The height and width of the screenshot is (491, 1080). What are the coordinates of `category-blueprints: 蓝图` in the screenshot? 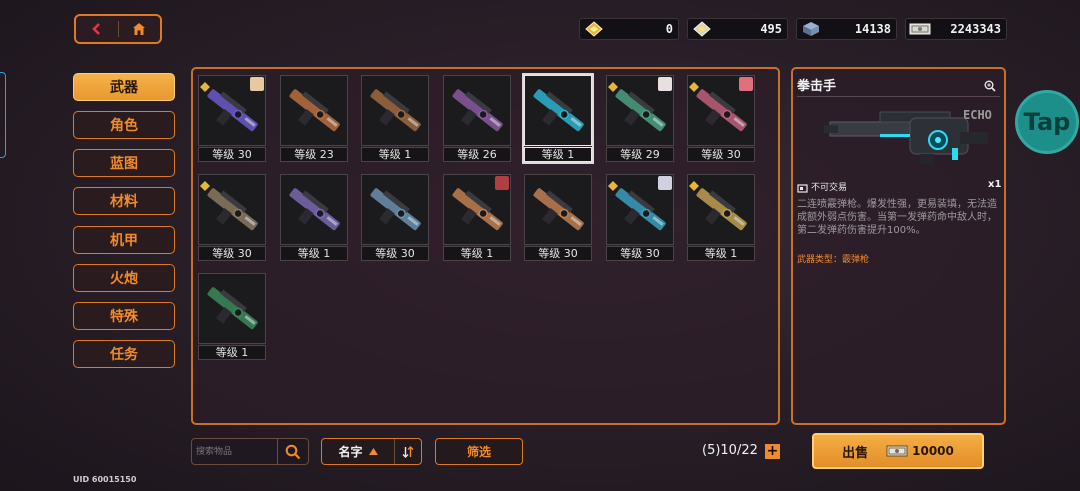 It's located at (124, 163).